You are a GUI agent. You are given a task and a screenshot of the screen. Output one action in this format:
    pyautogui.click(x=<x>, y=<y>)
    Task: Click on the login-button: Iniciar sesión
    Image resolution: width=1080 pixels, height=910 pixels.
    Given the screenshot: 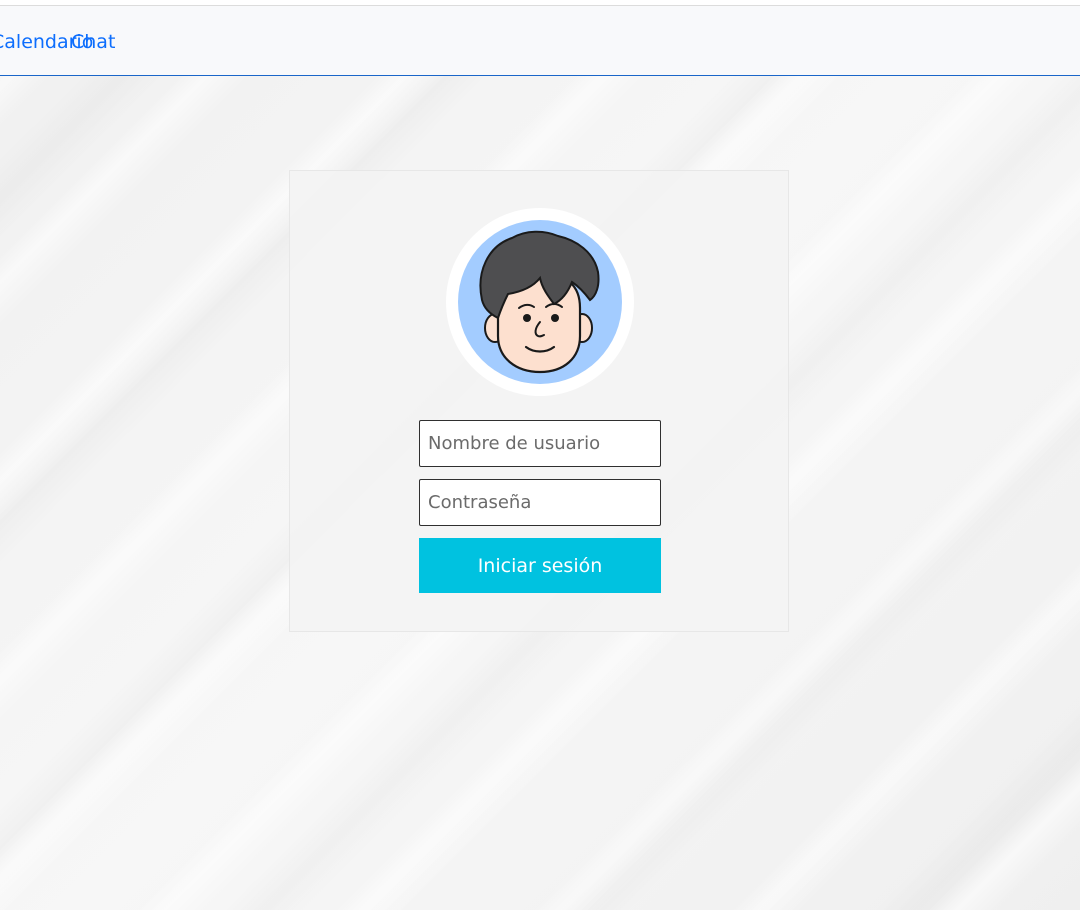 What is the action you would take?
    pyautogui.click(x=540, y=565)
    